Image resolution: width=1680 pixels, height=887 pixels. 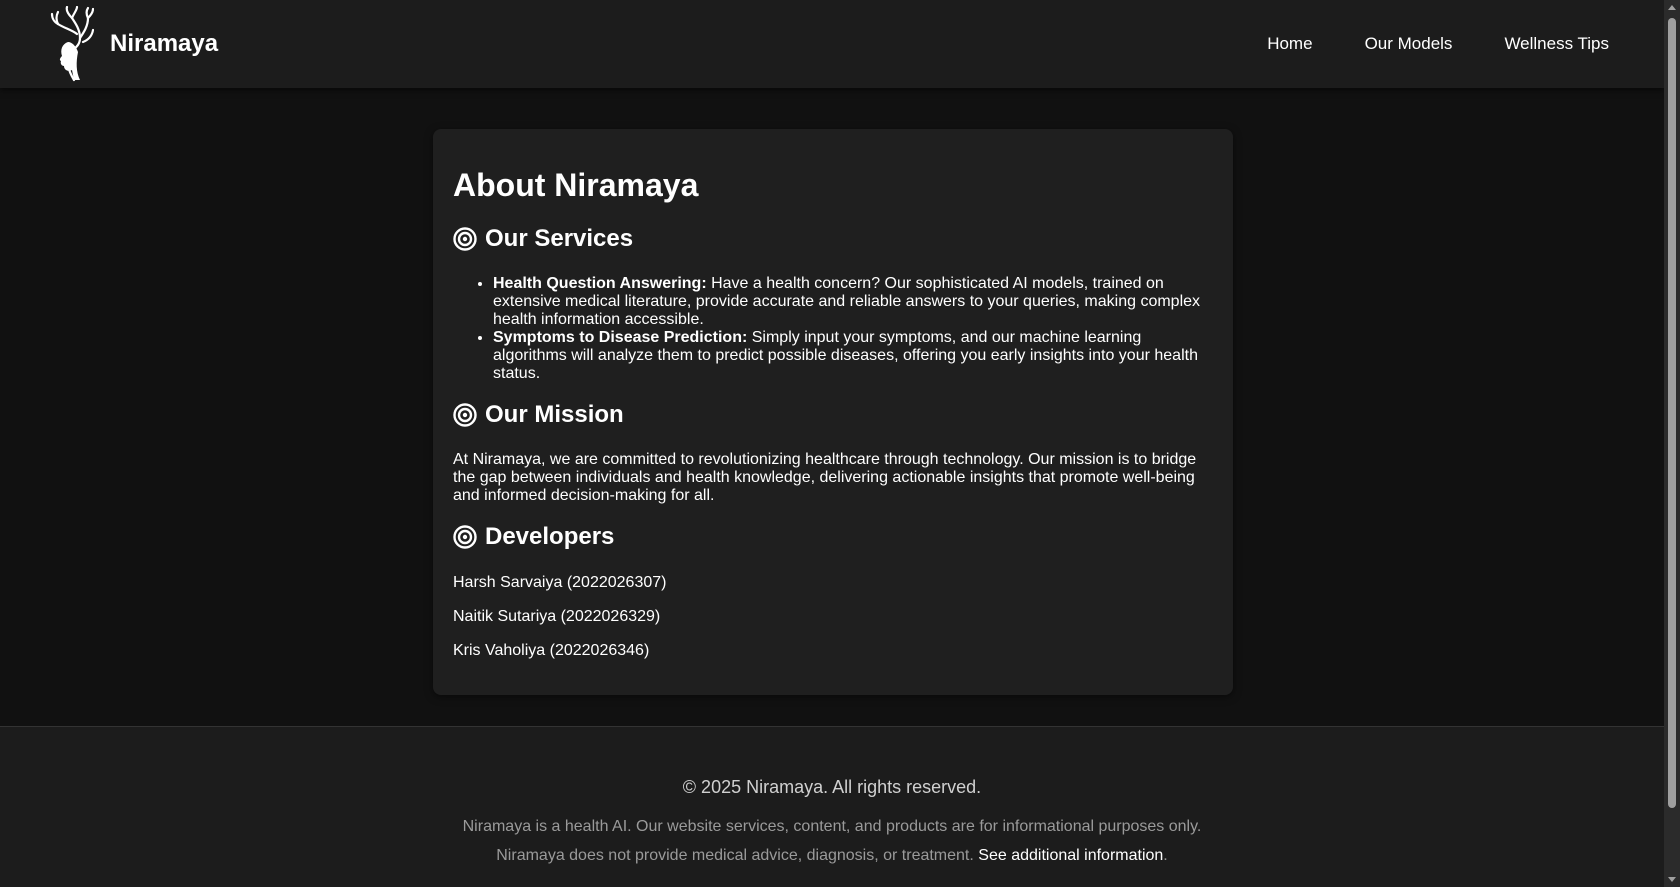 What do you see at coordinates (72, 44) in the screenshot?
I see `tree-face-logo-icon` at bounding box center [72, 44].